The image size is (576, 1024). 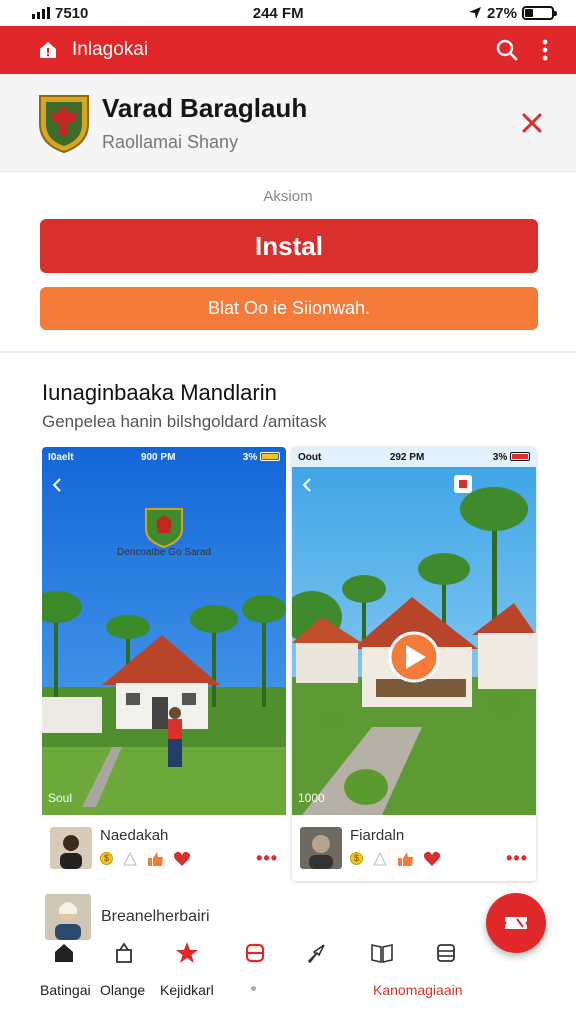 I want to click on clipboard-icon, so click(x=255, y=953).